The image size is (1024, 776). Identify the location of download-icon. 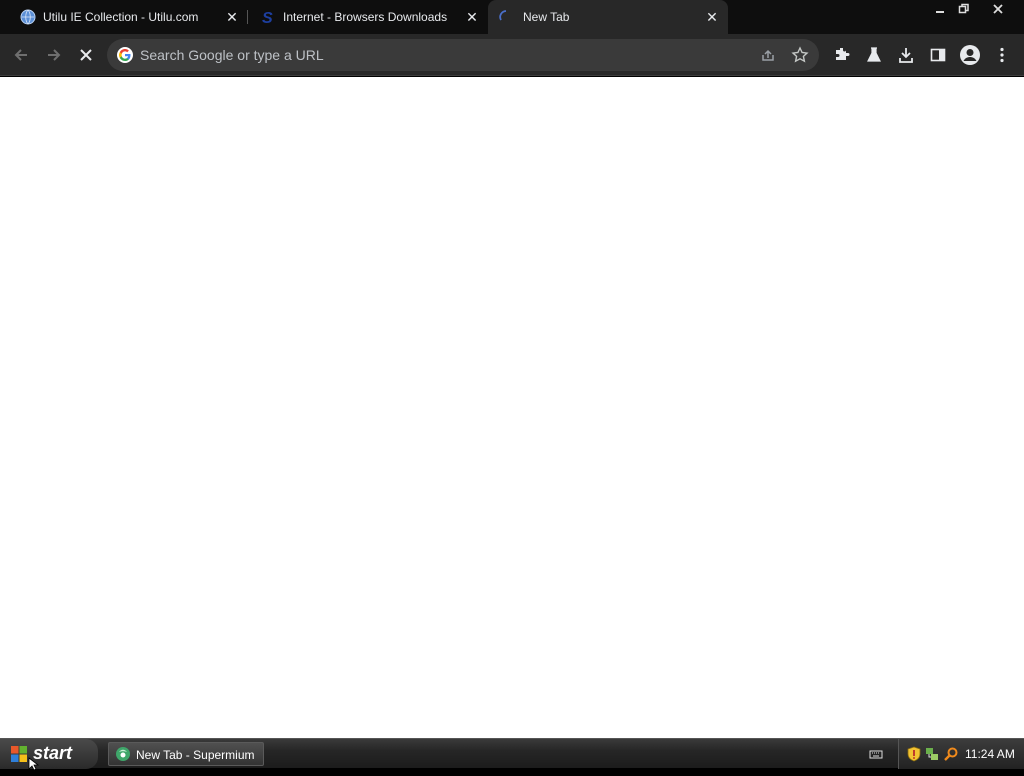
(906, 55).